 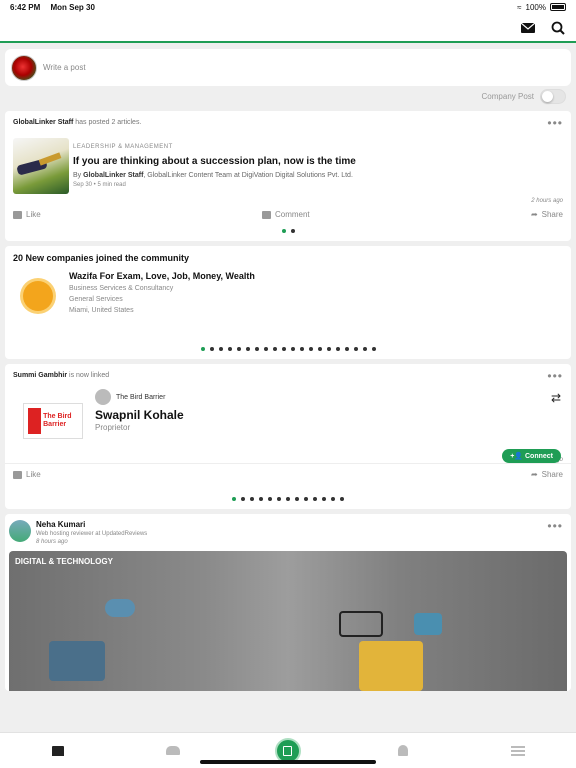 What do you see at coordinates (121, 288) in the screenshot?
I see `company-category: Business Services & Consultancy` at bounding box center [121, 288].